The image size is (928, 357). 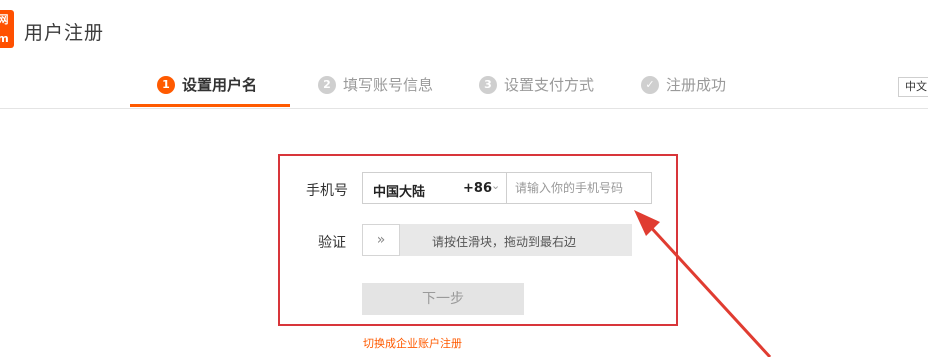 What do you see at coordinates (708, 288) in the screenshot?
I see `arrow-shaft` at bounding box center [708, 288].